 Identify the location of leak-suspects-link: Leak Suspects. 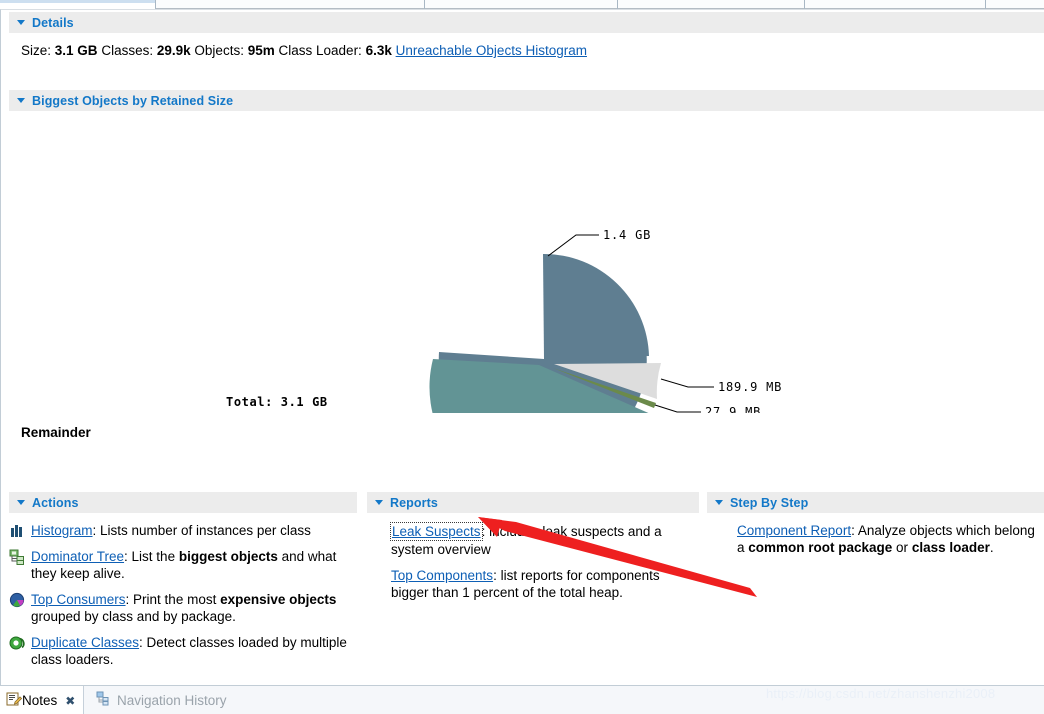
(436, 531).